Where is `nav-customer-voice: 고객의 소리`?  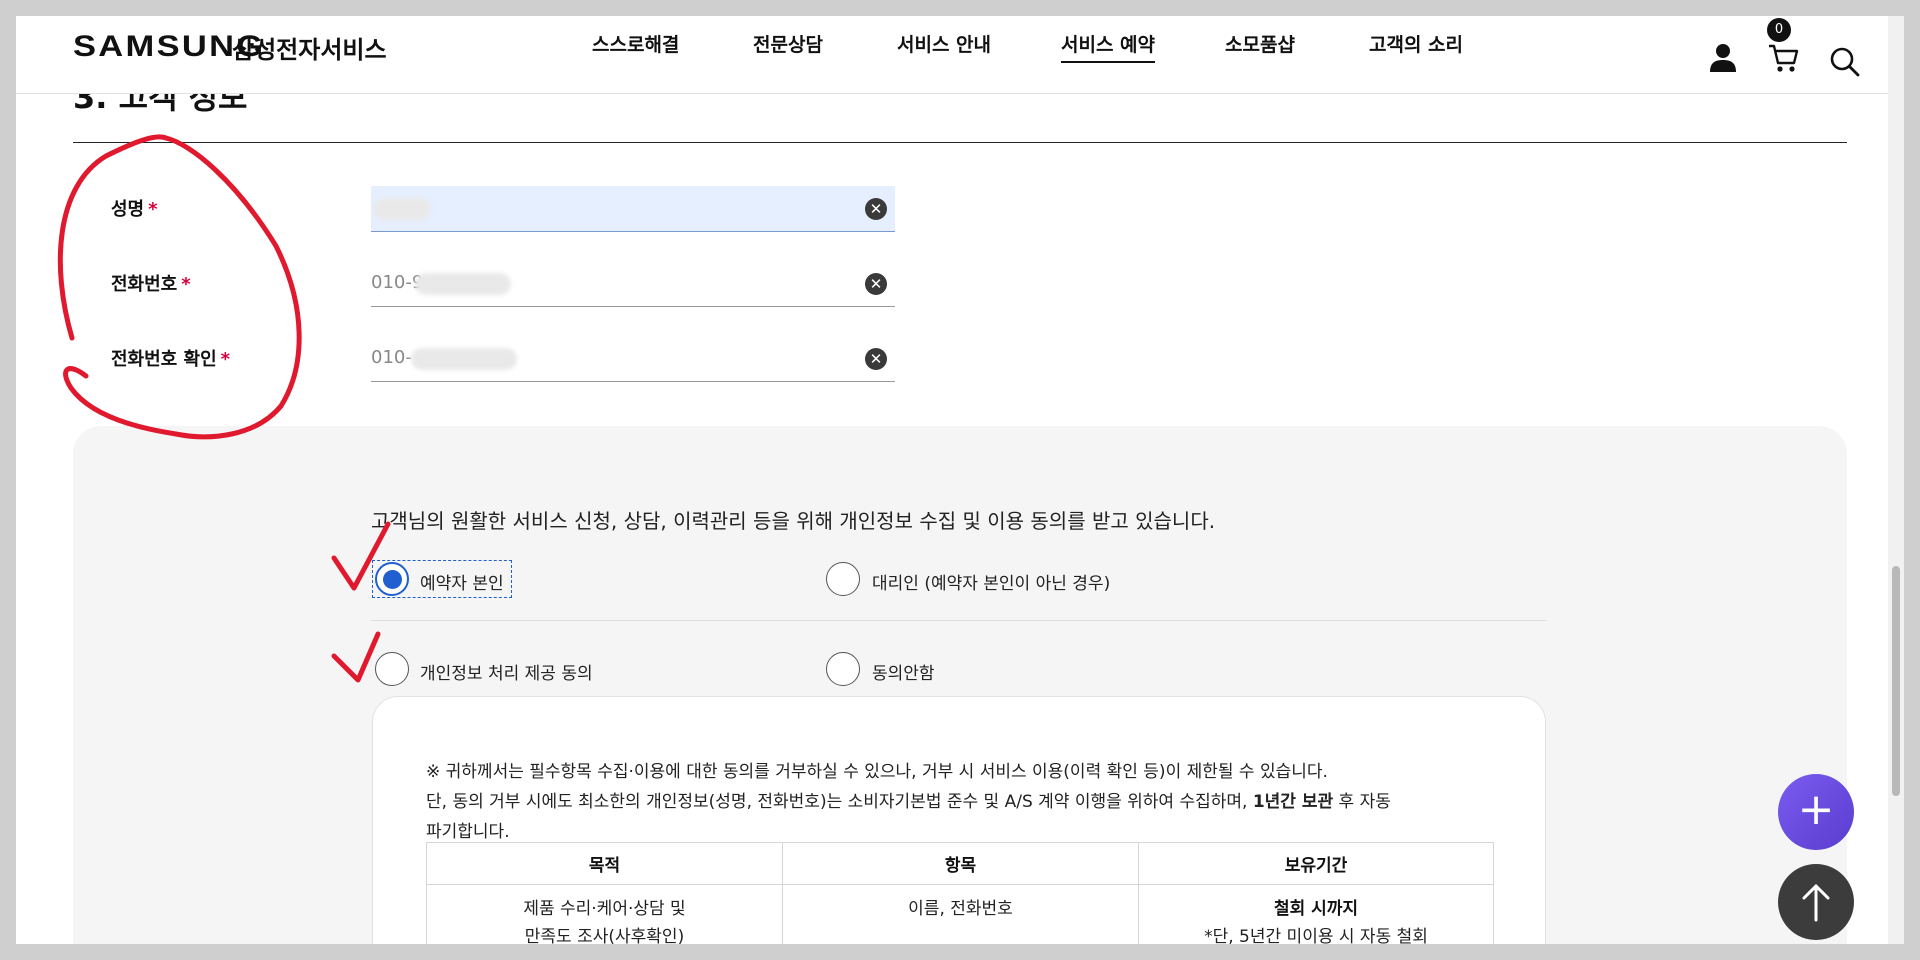 nav-customer-voice: 고객의 소리 is located at coordinates (1416, 43).